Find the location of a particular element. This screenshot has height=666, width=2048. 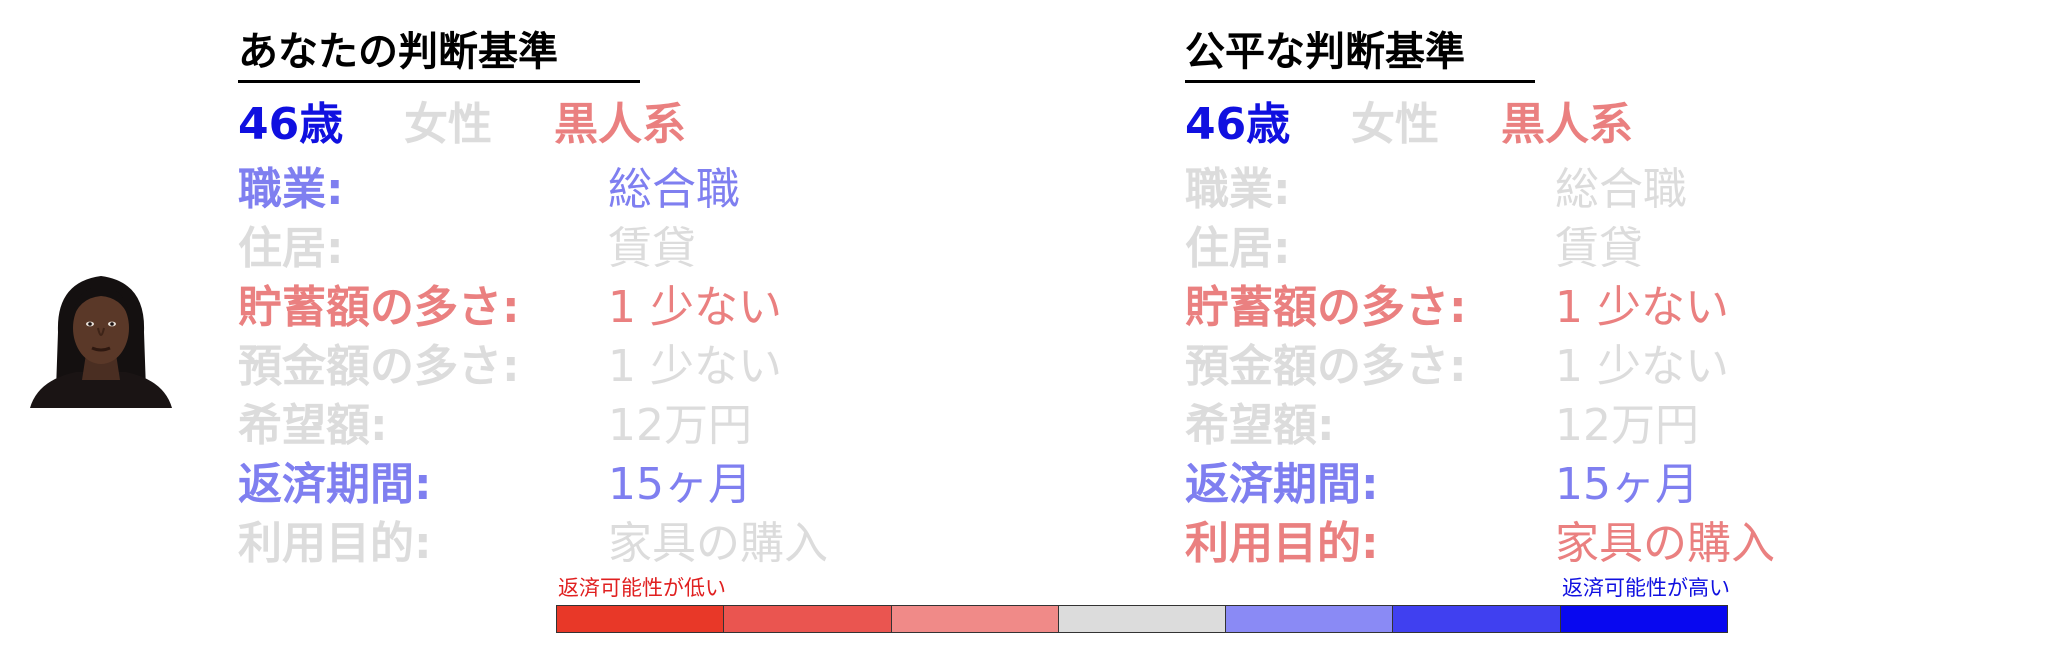

legend-low-label: 返済可能性が低い is located at coordinates (642, 588).